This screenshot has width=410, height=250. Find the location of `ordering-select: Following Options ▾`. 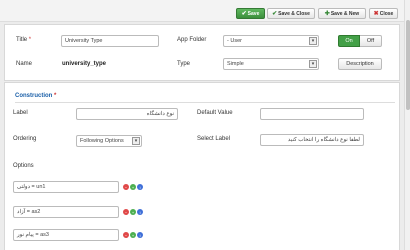

ordering-select: Following Options ▾ is located at coordinates (109, 141).